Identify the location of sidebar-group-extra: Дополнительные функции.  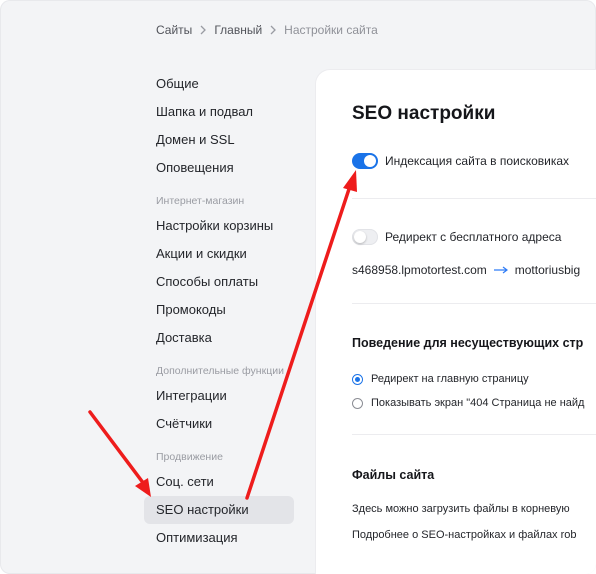
(220, 371).